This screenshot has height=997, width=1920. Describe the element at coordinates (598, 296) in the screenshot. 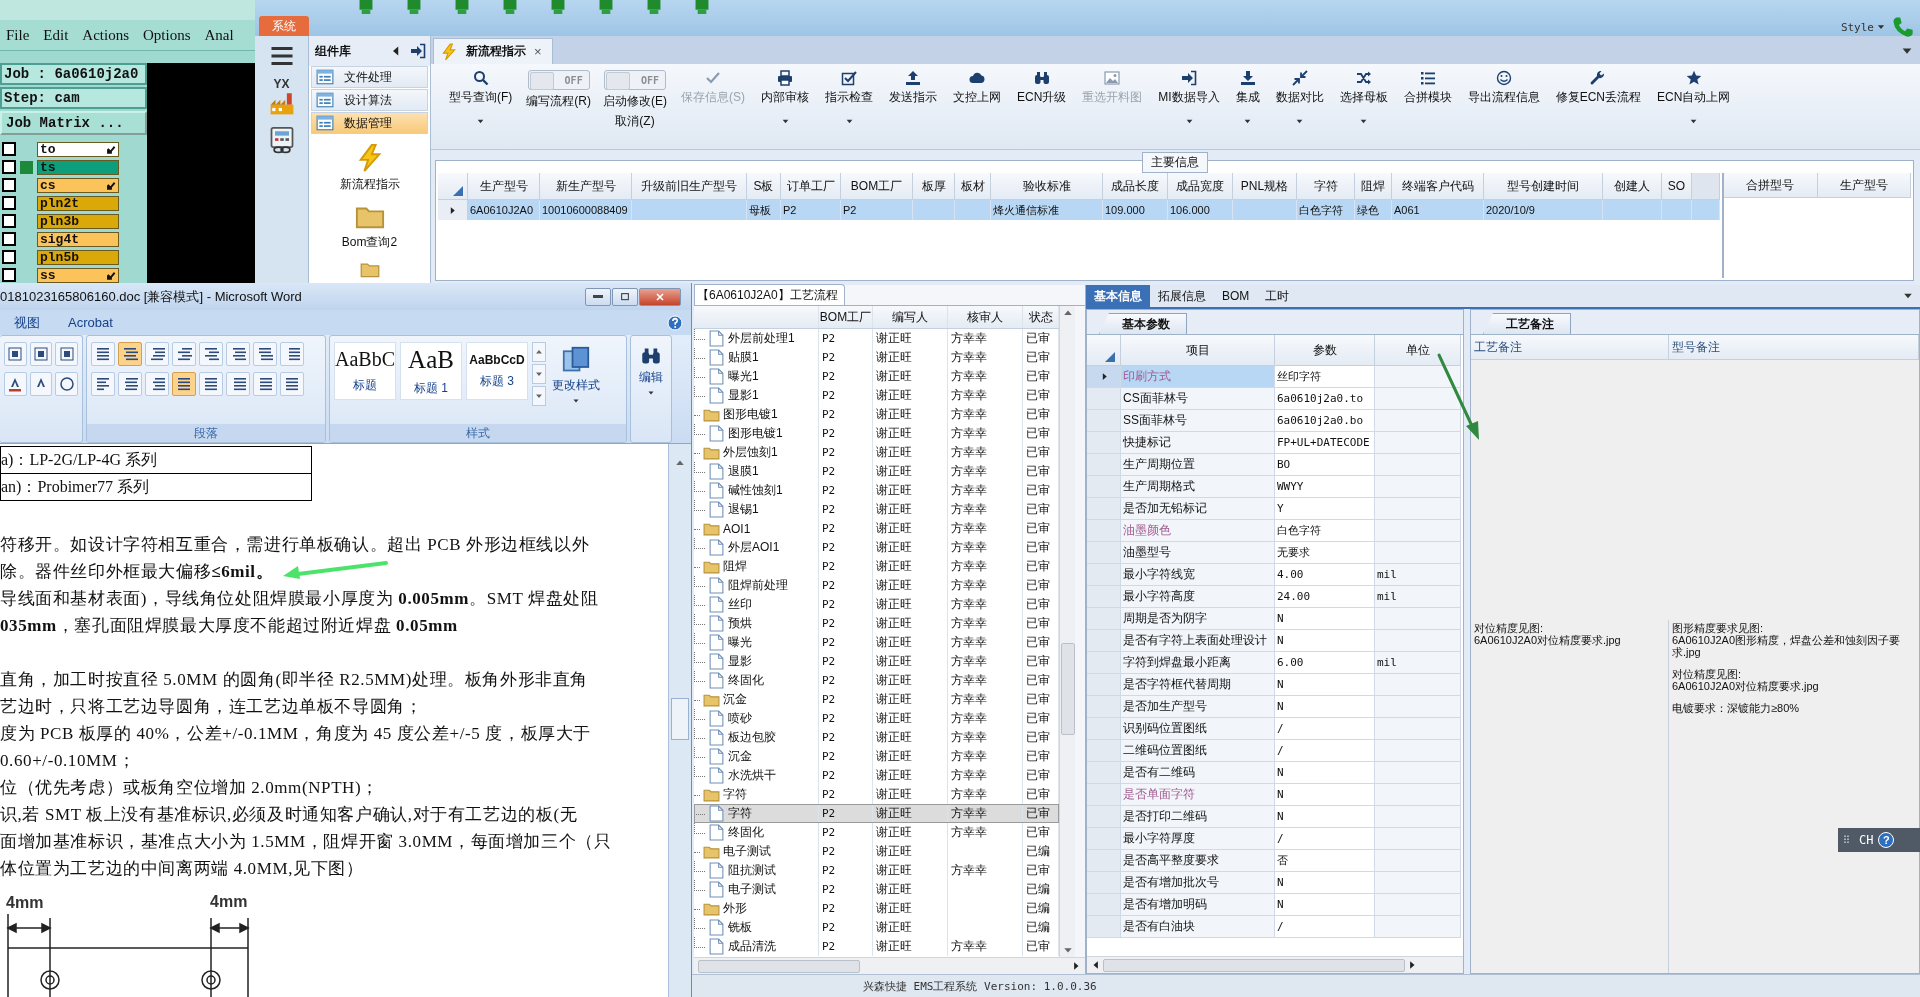

I see `minimize-button` at that location.